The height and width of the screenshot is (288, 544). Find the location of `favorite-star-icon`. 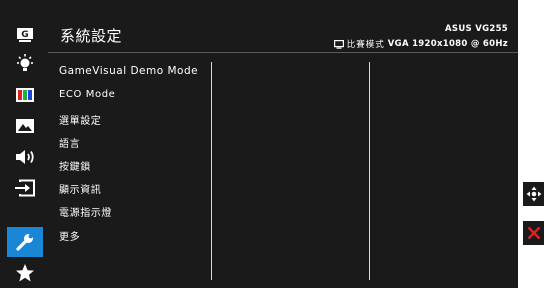

favorite-star-icon is located at coordinates (25, 273).